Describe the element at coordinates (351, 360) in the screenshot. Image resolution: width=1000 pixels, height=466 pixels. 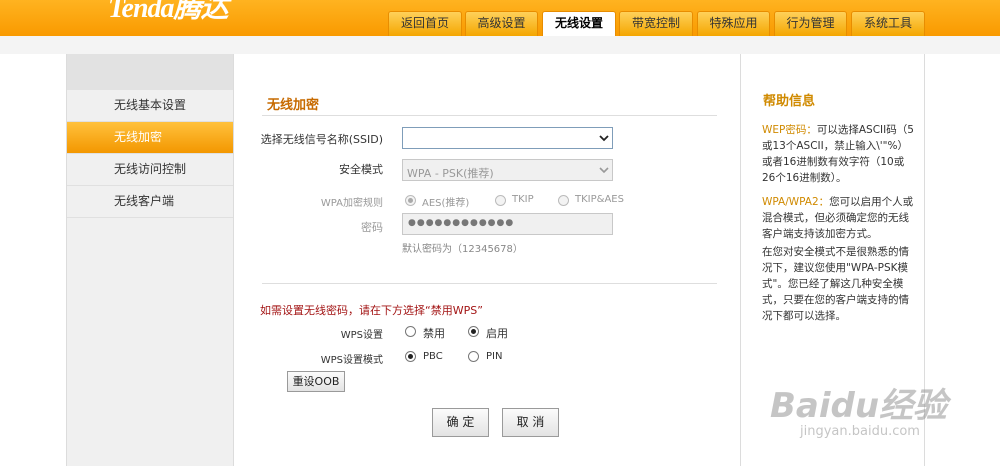
I see `wps-mode-label: WPS设置模式` at that location.